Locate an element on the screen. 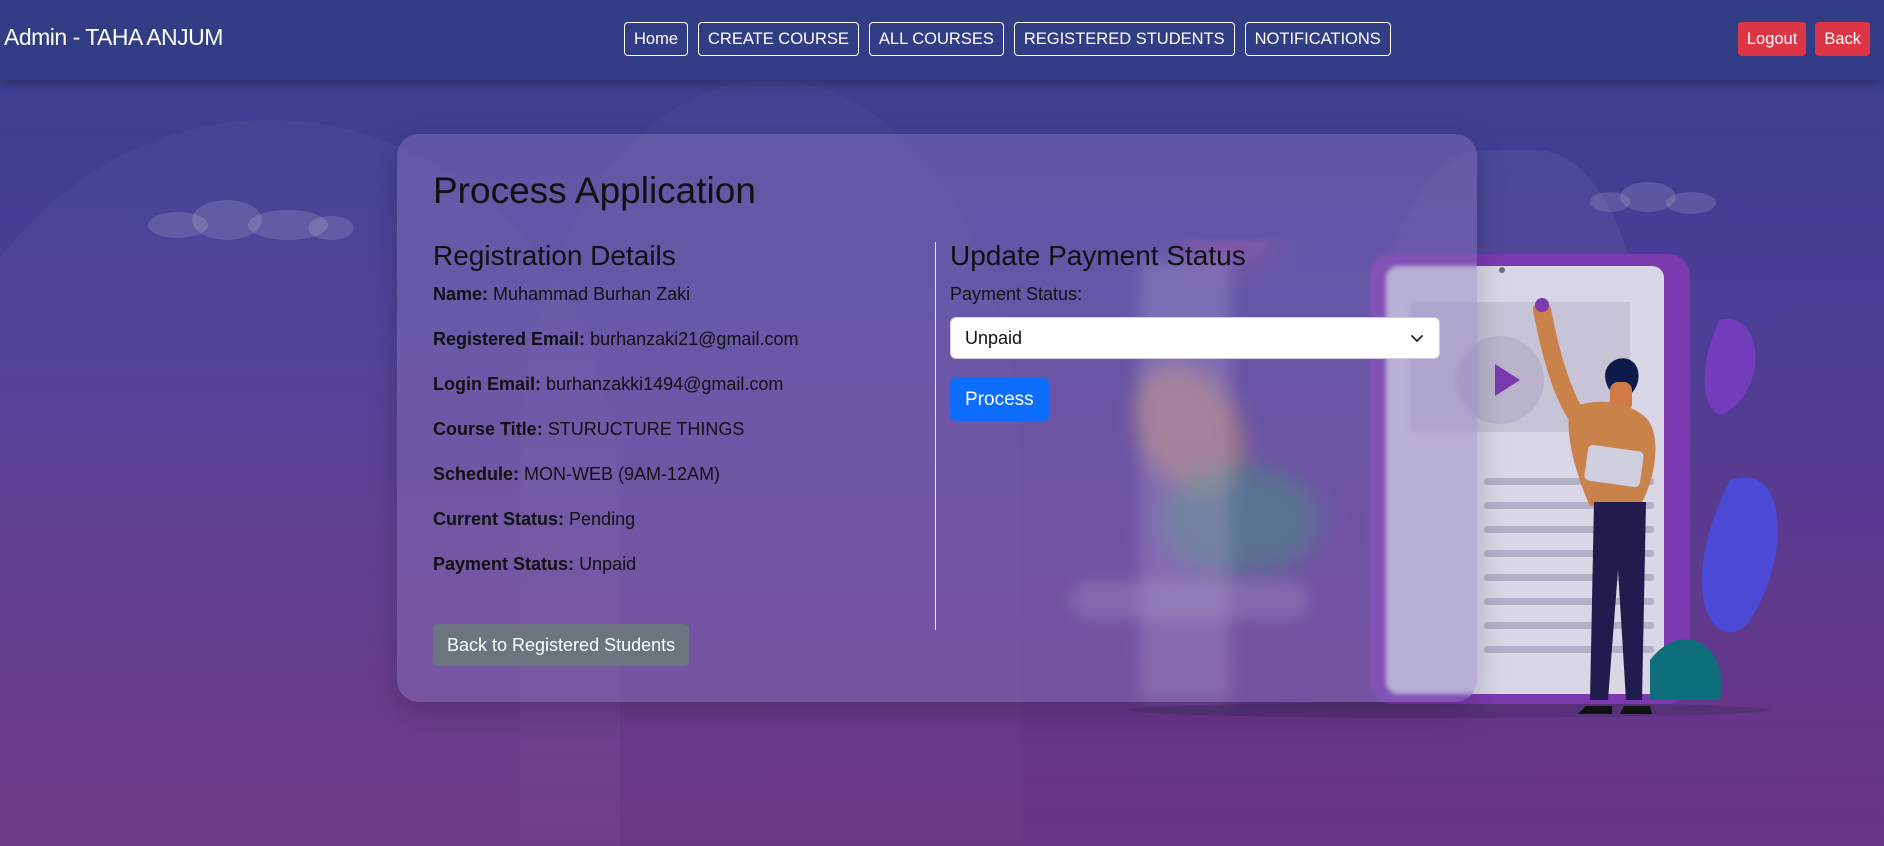 The image size is (1884, 846). detail-value: burhanzaki21@gmail.com is located at coordinates (694, 339).